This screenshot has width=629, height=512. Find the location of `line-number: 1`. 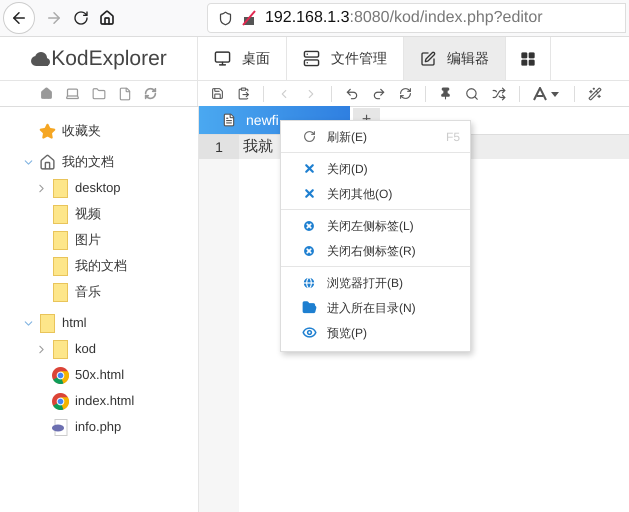

line-number: 1 is located at coordinates (219, 147).